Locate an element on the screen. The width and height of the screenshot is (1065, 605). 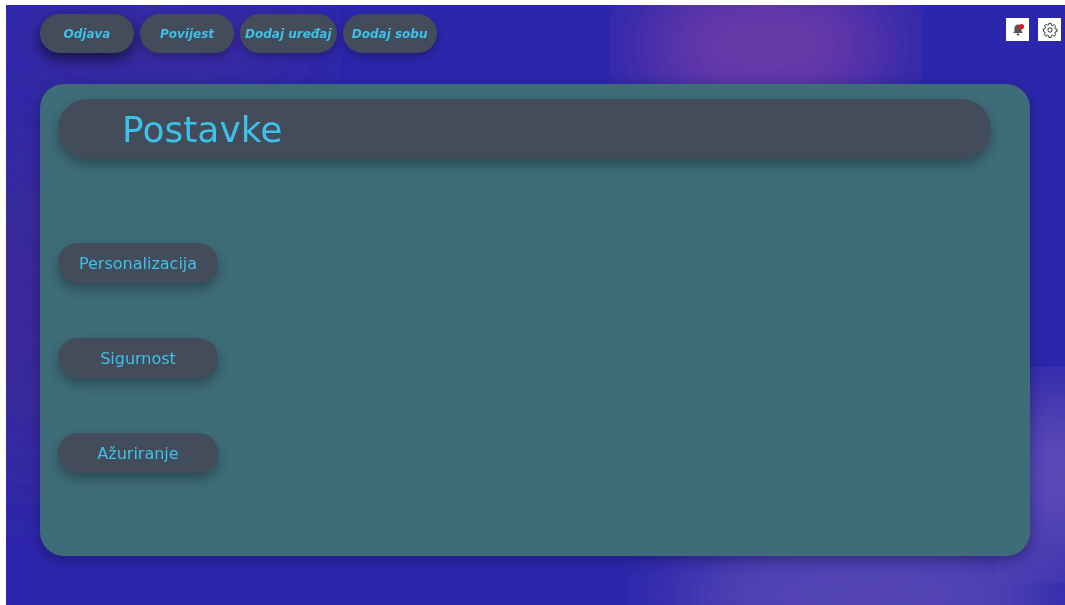
notification-bell-icon is located at coordinates (1017, 29).